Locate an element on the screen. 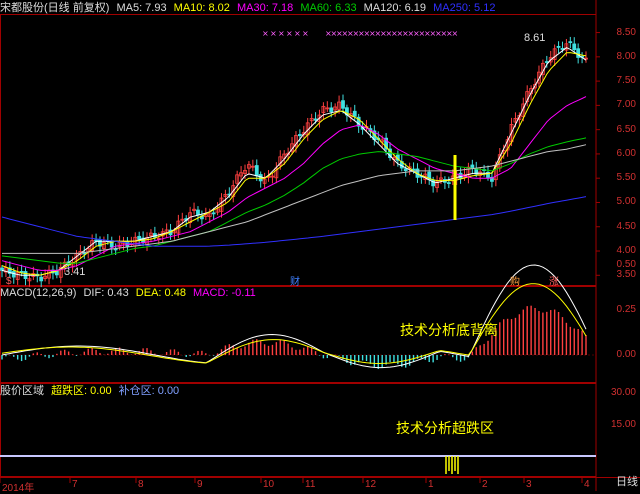 The image size is (640, 494). price-tick: 6.50 is located at coordinates (626, 129).